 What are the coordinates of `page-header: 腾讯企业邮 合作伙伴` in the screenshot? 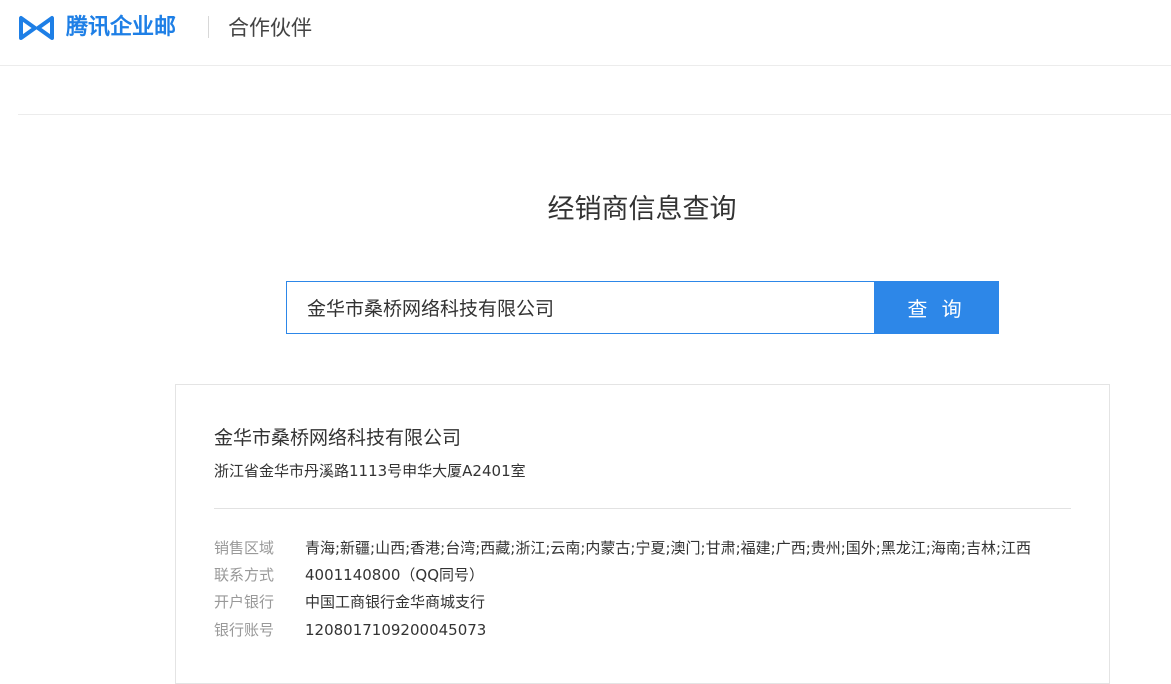 It's located at (585, 33).